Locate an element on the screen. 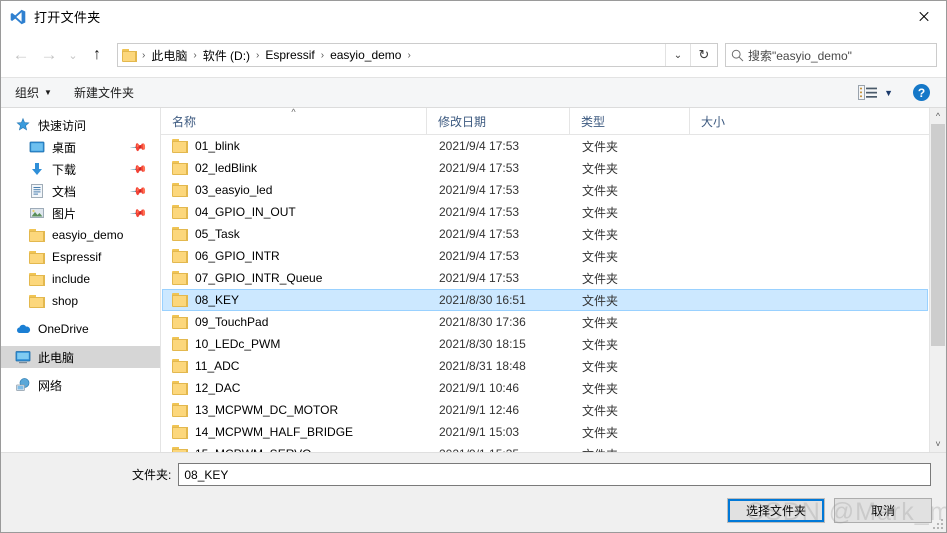  computer-icon is located at coordinates (23, 357).